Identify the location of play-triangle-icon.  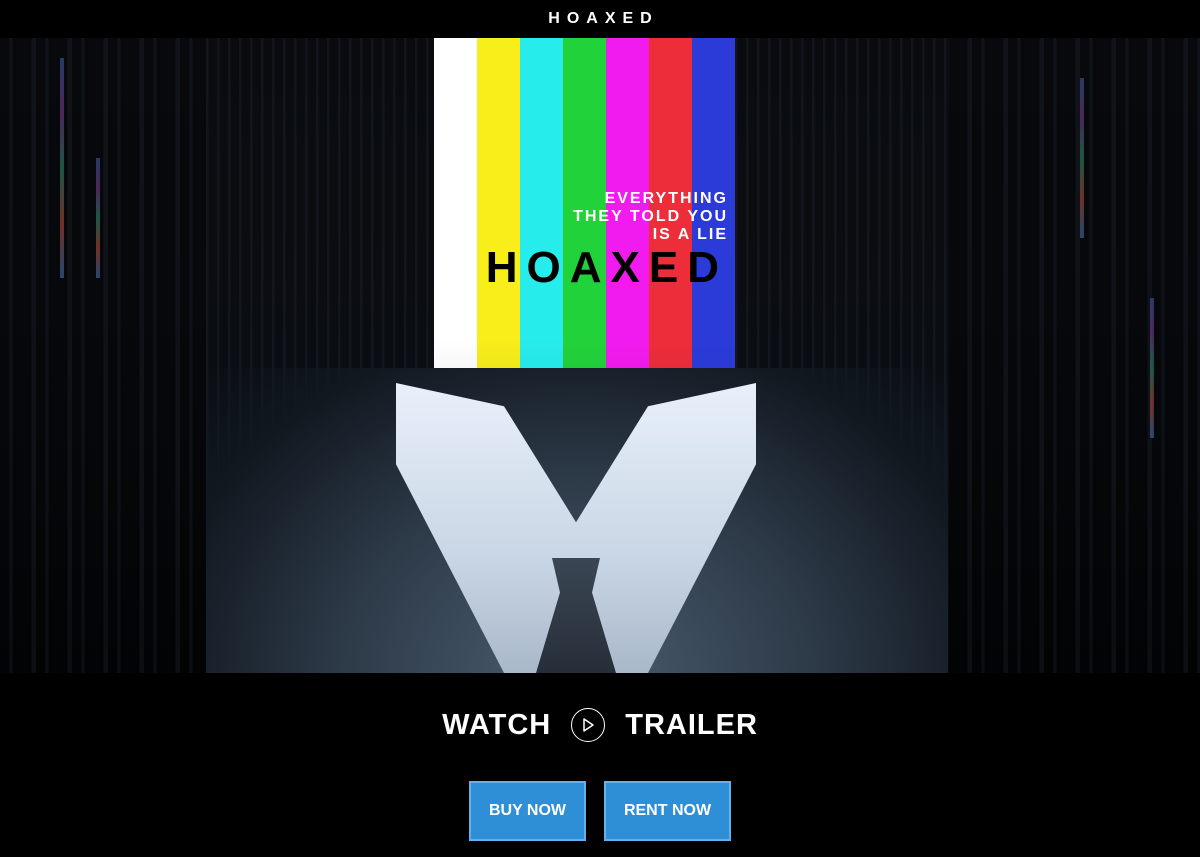
(588, 725).